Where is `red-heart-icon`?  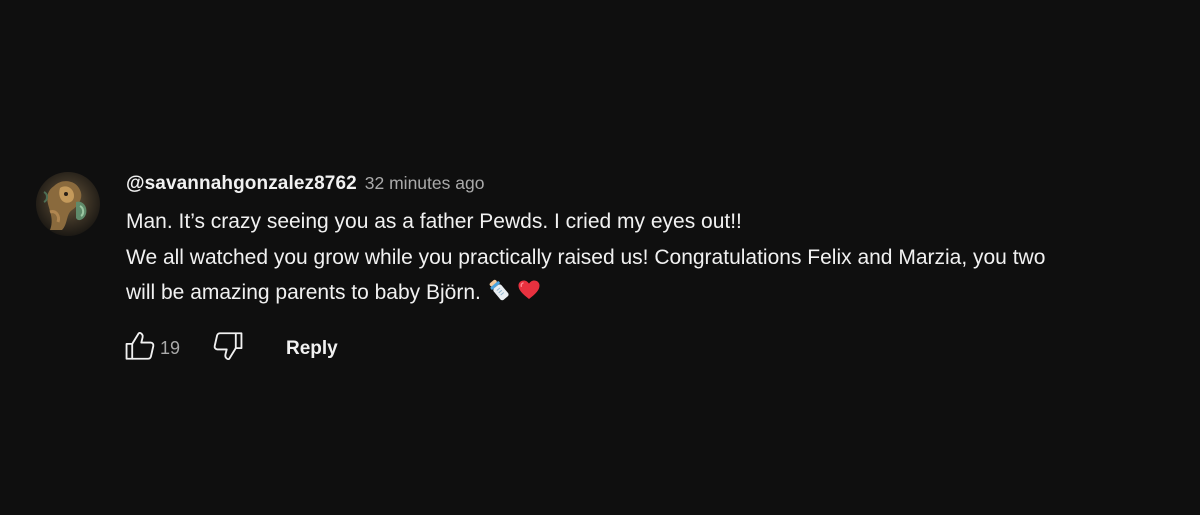
red-heart-icon is located at coordinates (529, 296).